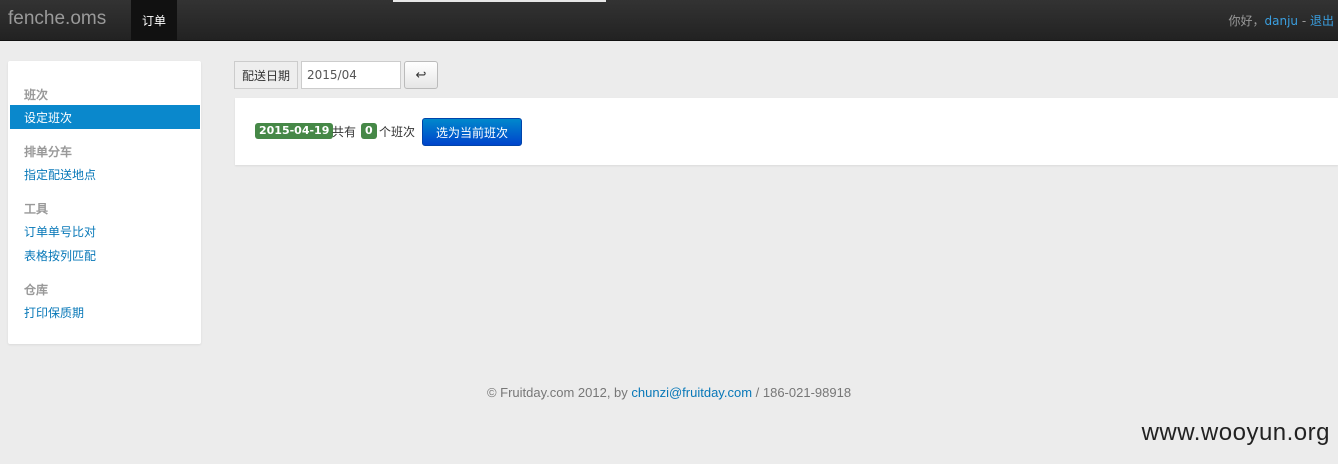 This screenshot has height=464, width=1338. What do you see at coordinates (669, 20) in the screenshot?
I see `top-navbar: fenche.oms 订单 你好，danju - 退出` at bounding box center [669, 20].